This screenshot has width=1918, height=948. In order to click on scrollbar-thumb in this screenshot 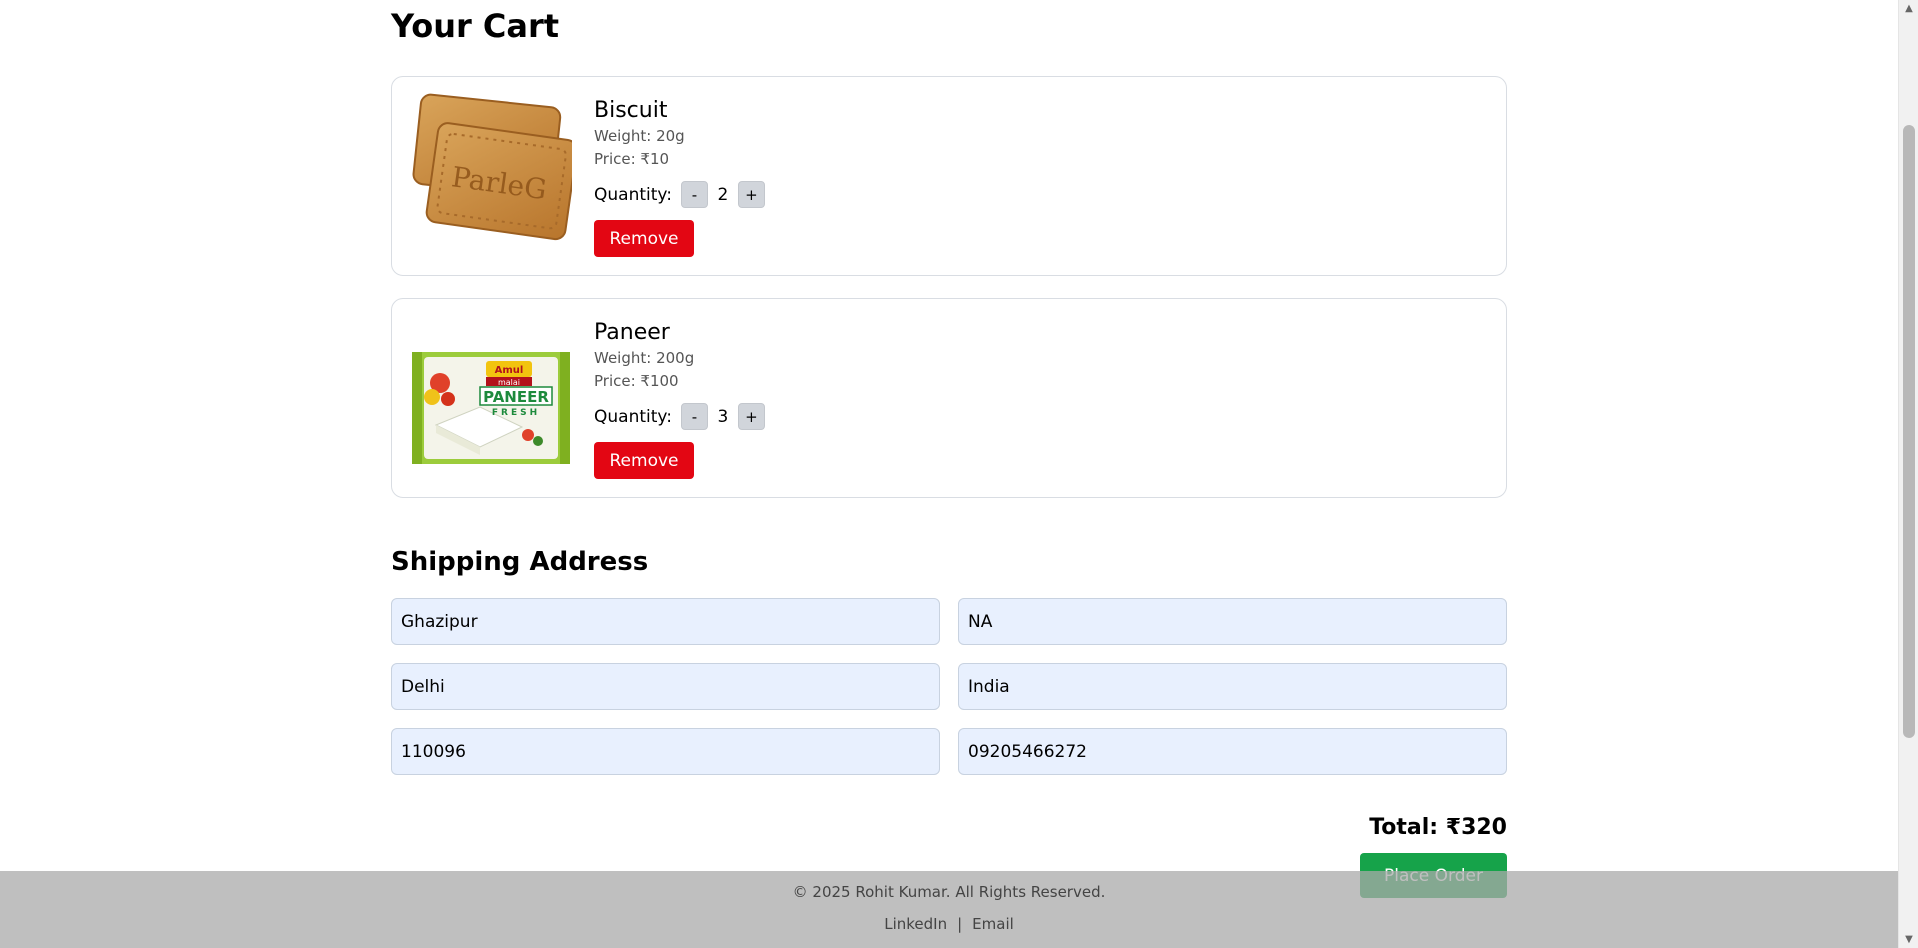, I will do `click(1909, 431)`.